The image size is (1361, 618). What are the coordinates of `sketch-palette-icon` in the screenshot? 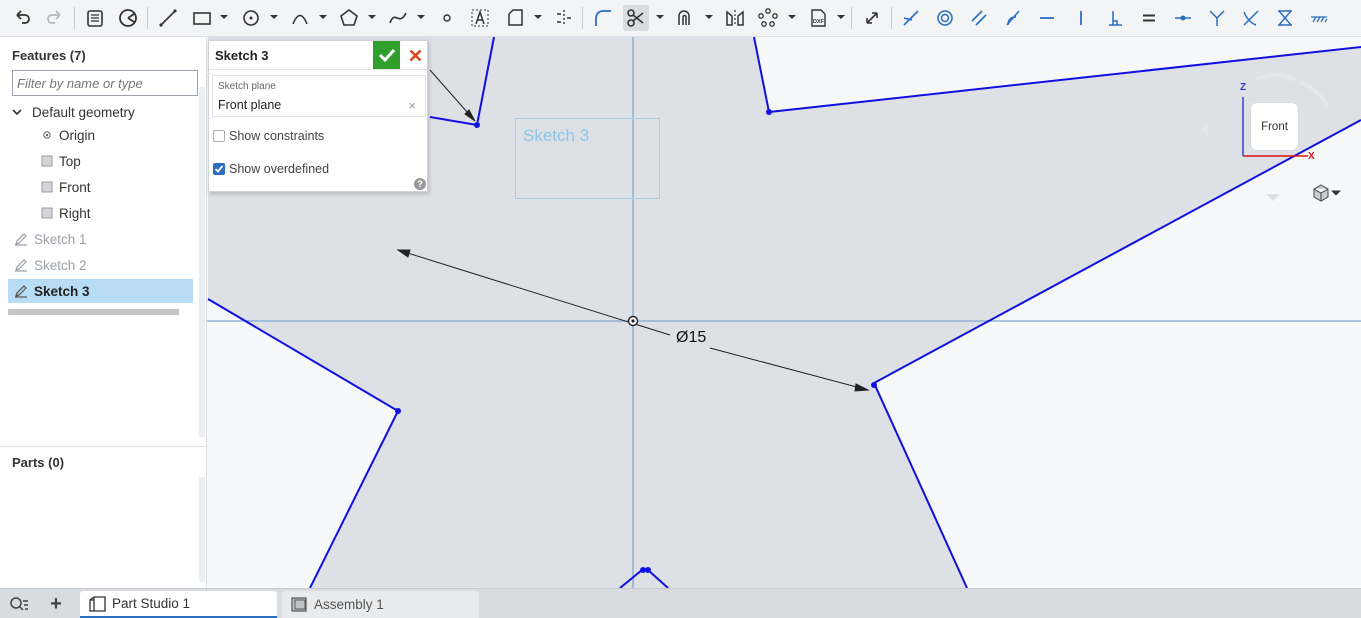 It's located at (128, 18).